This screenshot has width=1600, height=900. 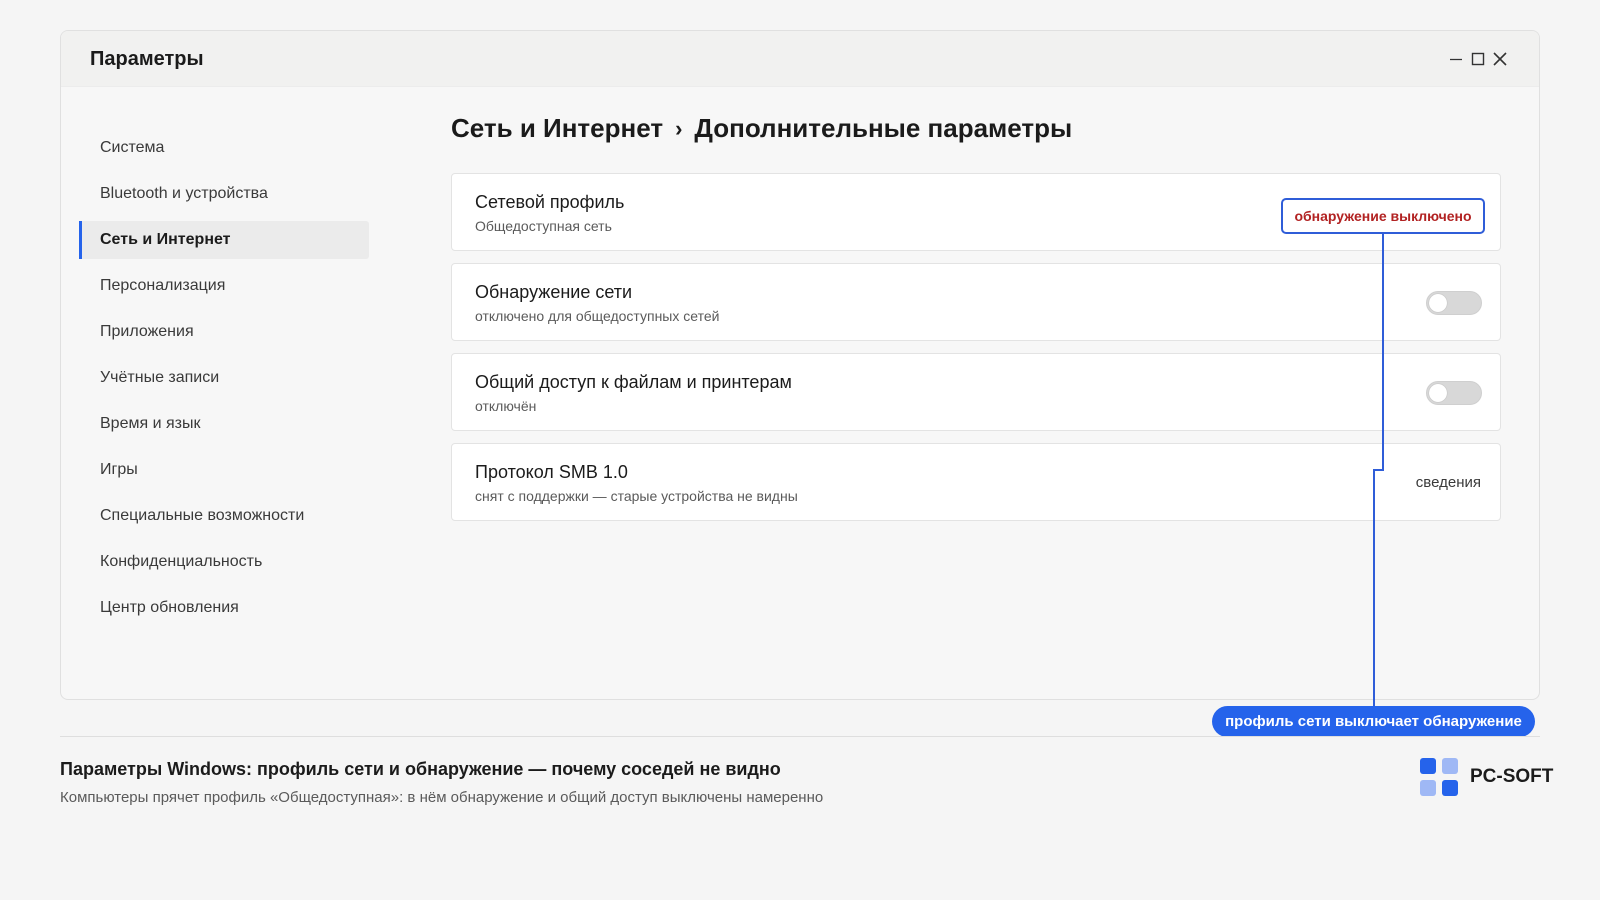 I want to click on file-sharing-toggle, so click(x=1454, y=393).